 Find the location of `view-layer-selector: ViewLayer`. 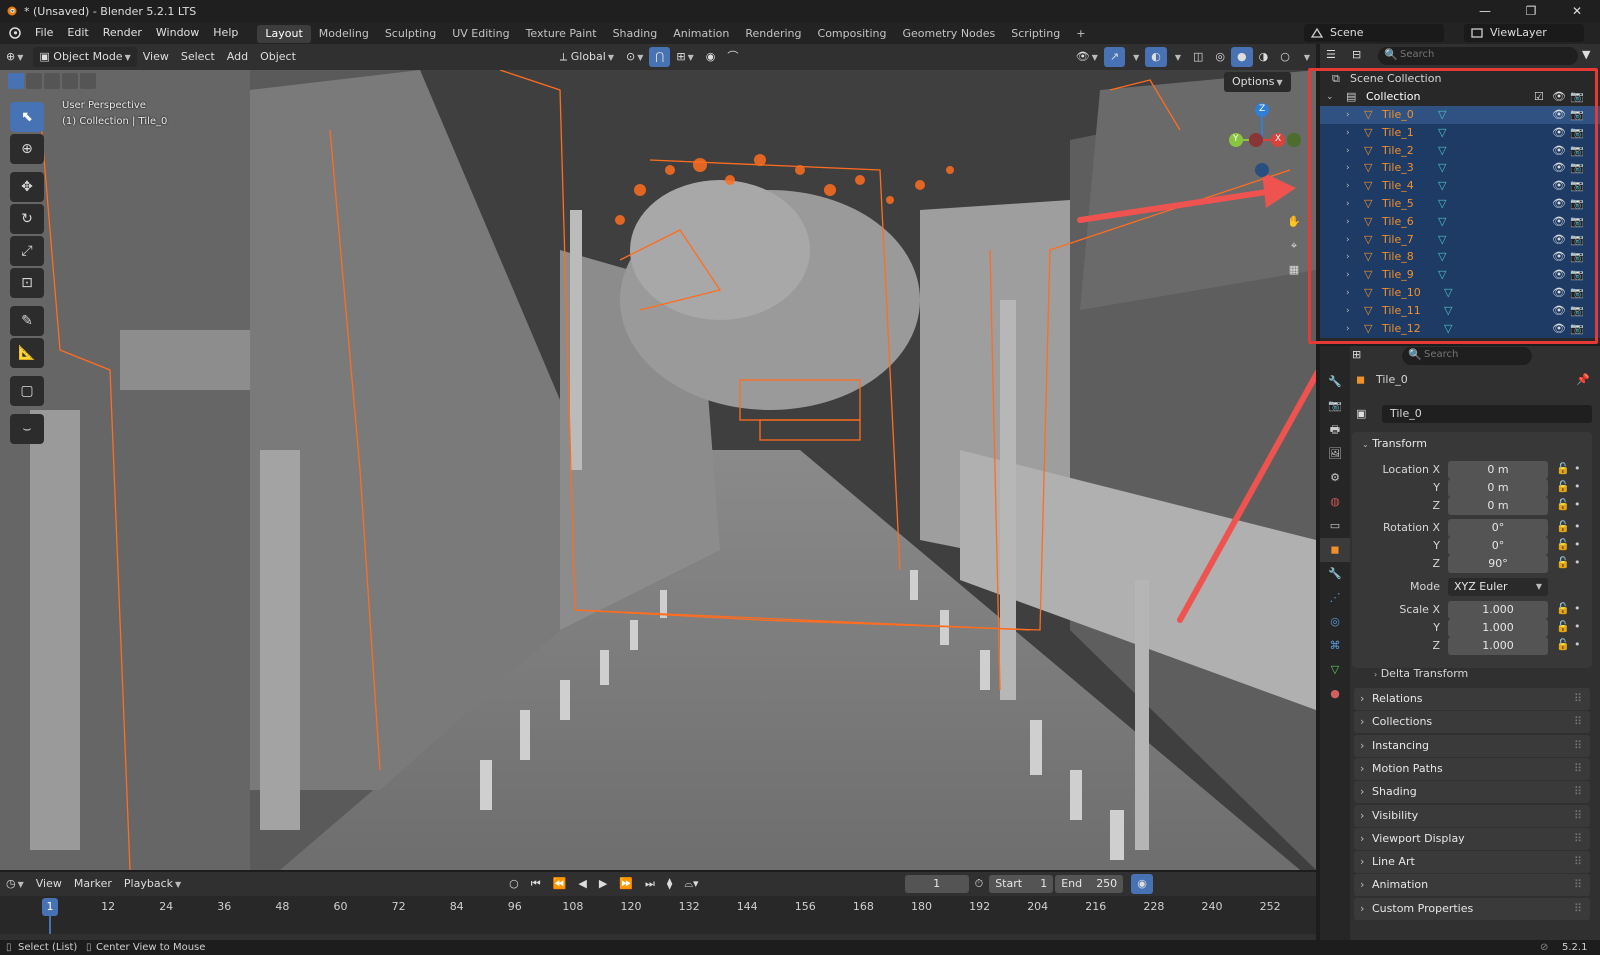

view-layer-selector: ViewLayer is located at coordinates (1524, 33).